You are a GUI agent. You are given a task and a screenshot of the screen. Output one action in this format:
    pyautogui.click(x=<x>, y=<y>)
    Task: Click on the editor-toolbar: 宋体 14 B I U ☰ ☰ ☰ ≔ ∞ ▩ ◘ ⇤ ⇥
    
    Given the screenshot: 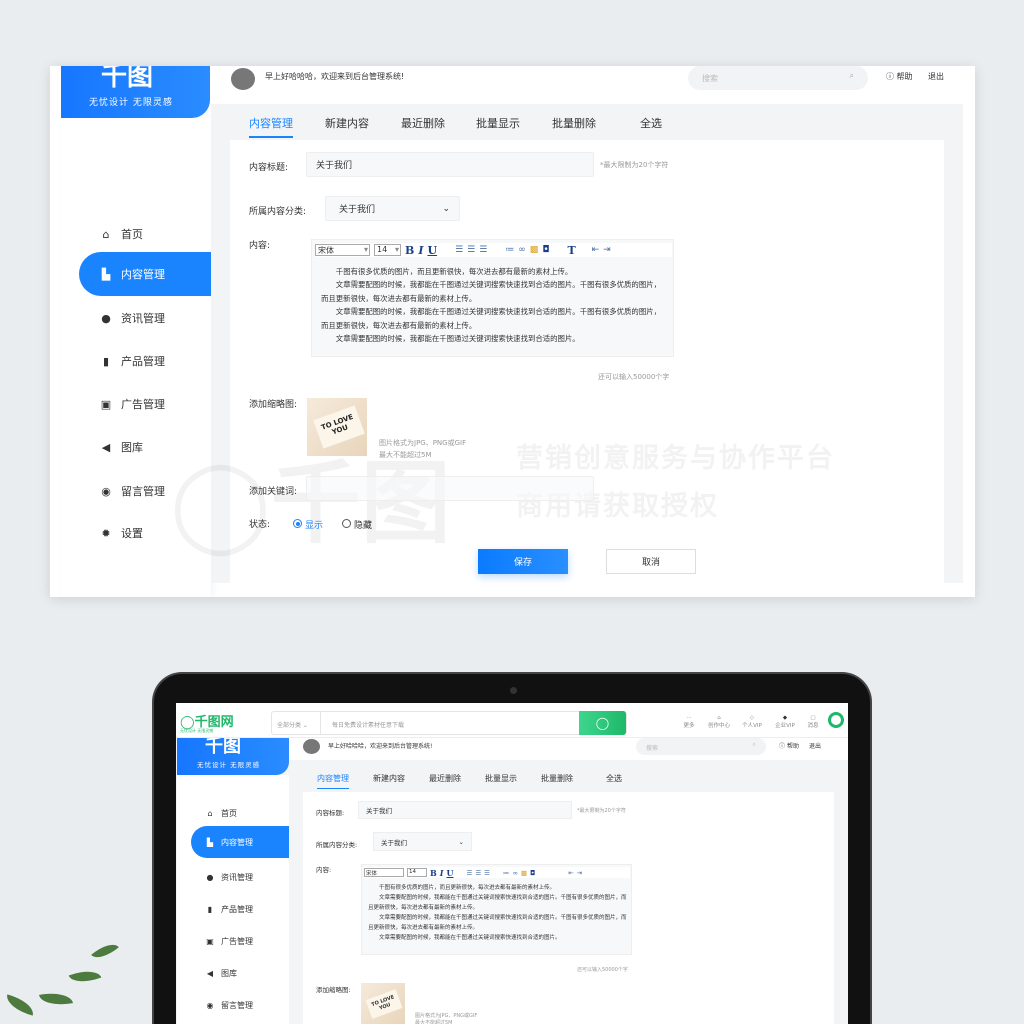 What is the action you would take?
    pyautogui.click(x=497, y=872)
    